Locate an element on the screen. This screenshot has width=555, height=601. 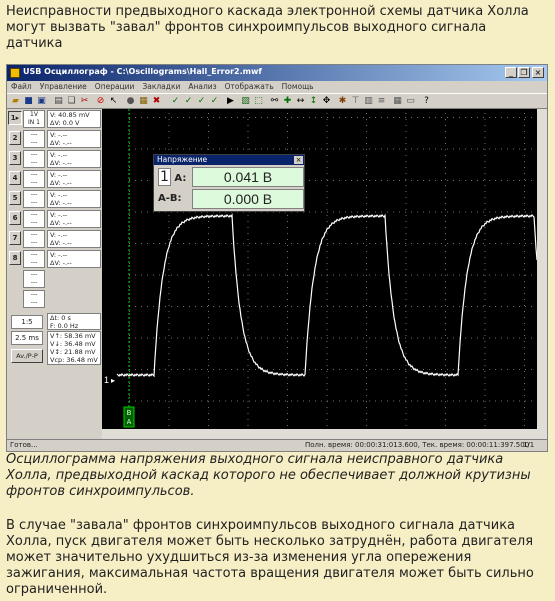
scale-select: 1:5 is located at coordinates (27, 322).